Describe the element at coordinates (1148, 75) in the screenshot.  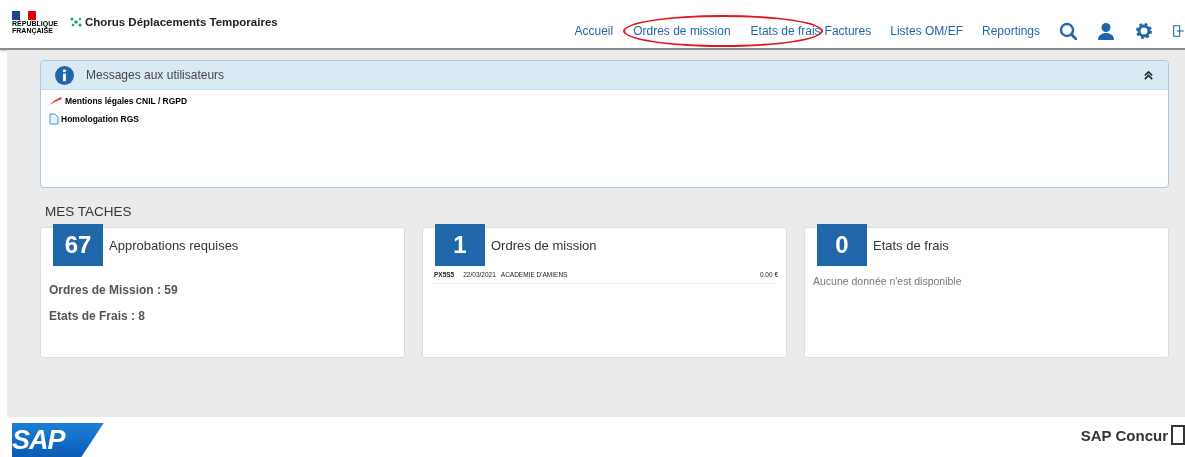
I see `collapse-icon` at that location.